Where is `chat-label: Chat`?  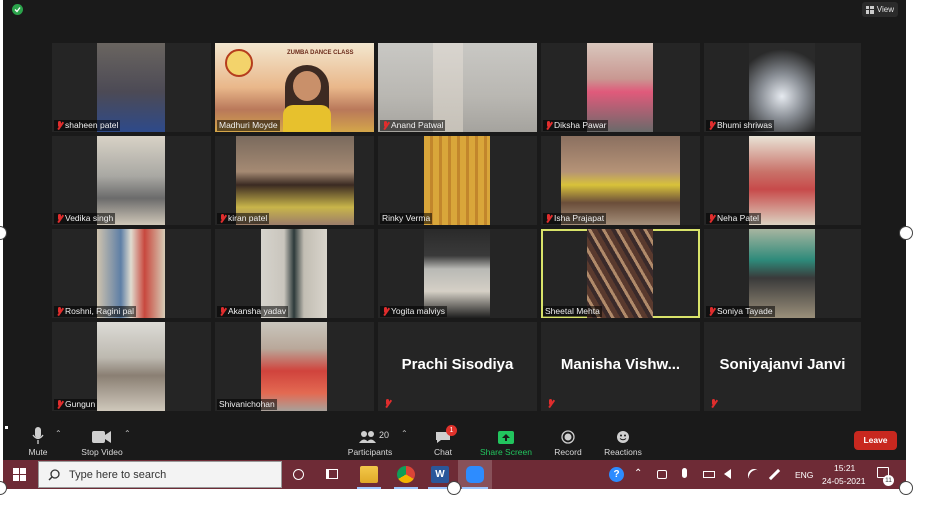
chat-label: Chat is located at coordinates (443, 452).